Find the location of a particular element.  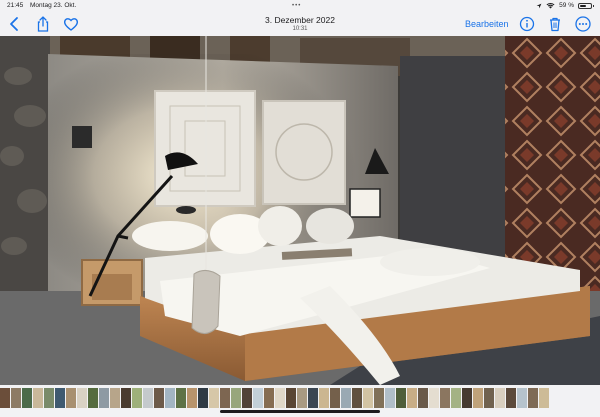

edit-button: Bearbeiten is located at coordinates (487, 24).